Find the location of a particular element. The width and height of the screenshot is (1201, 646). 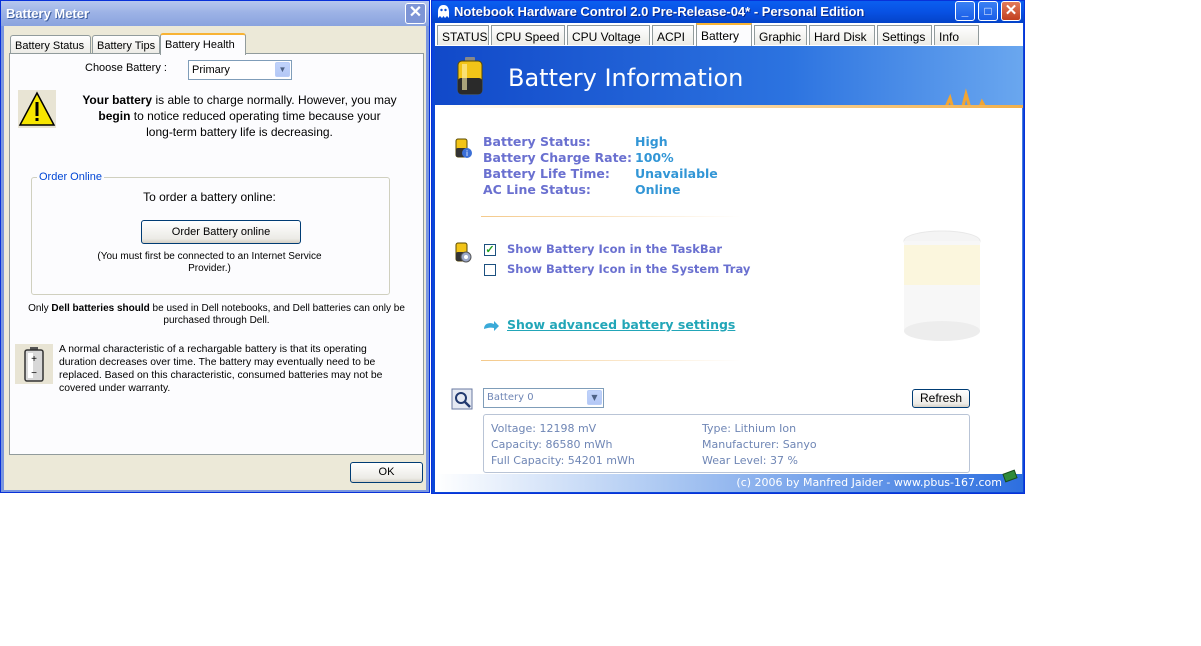

full-capacity-text: Full Capacity: 54201 mWh is located at coordinates (563, 460).